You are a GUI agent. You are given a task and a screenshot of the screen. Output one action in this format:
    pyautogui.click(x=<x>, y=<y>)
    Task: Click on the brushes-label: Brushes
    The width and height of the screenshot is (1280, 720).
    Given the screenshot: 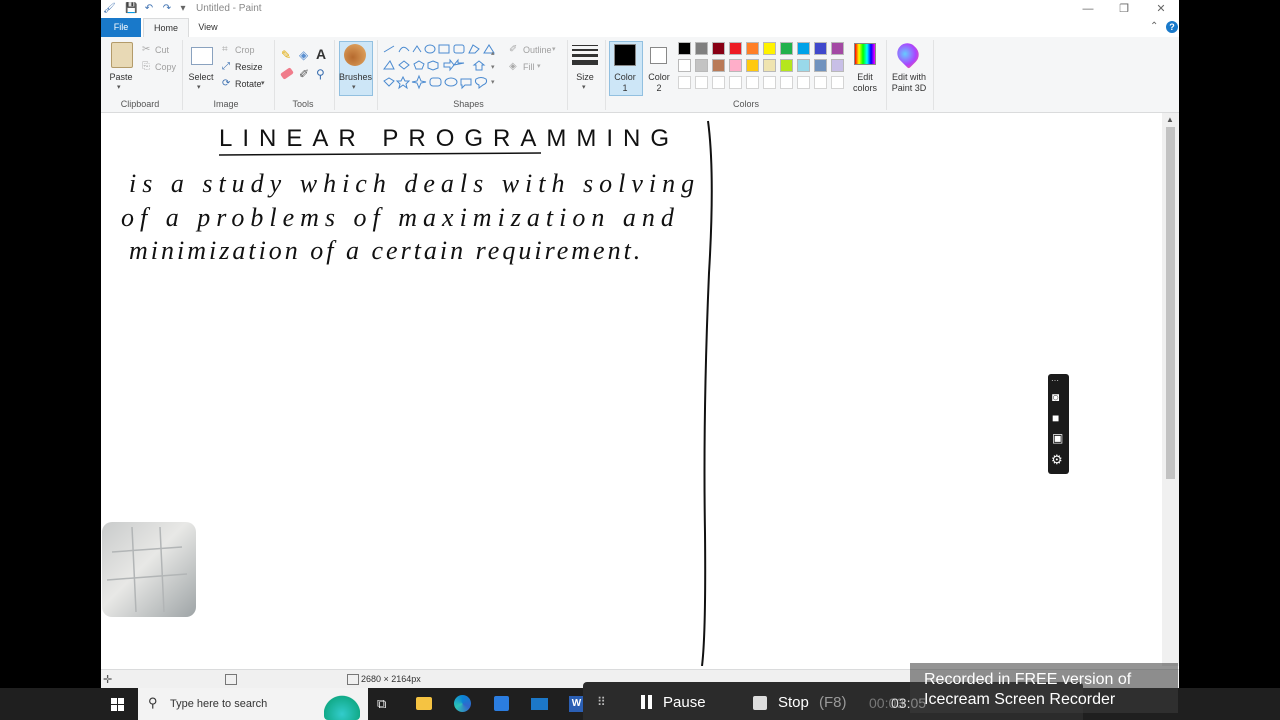 What is the action you would take?
    pyautogui.click(x=356, y=77)
    